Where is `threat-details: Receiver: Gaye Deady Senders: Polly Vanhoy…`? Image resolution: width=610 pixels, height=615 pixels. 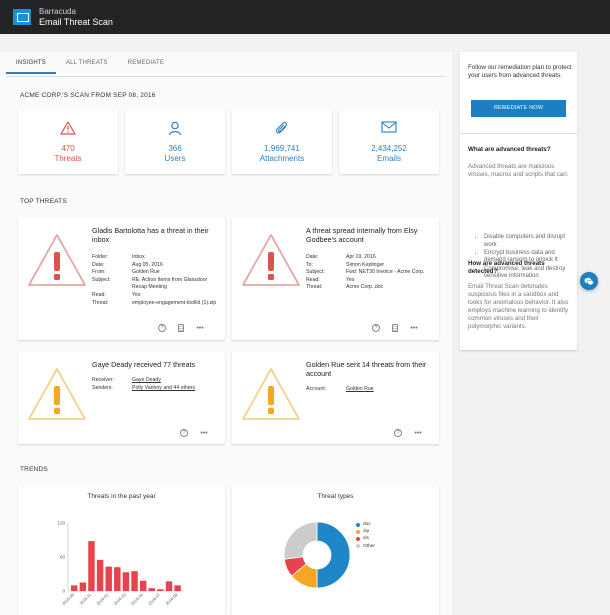
threat-details: Receiver: Gaye Deady Senders: Polly Vanhoy… is located at coordinates (157, 384).